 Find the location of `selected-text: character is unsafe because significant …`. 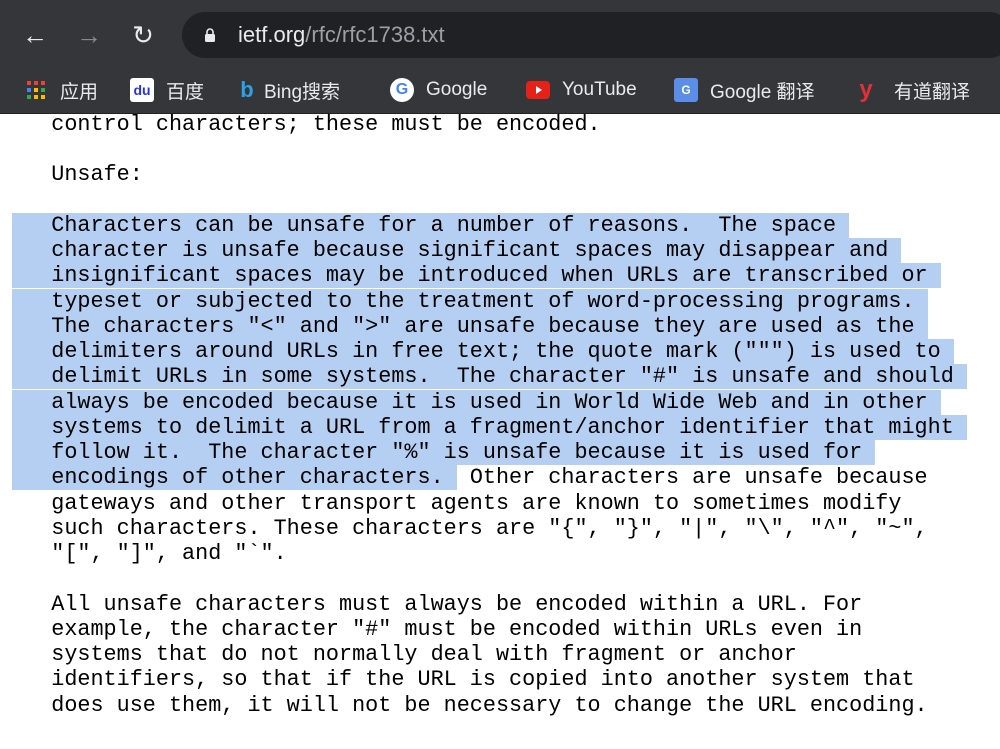

selected-text: character is unsafe because significant … is located at coordinates (457, 251).